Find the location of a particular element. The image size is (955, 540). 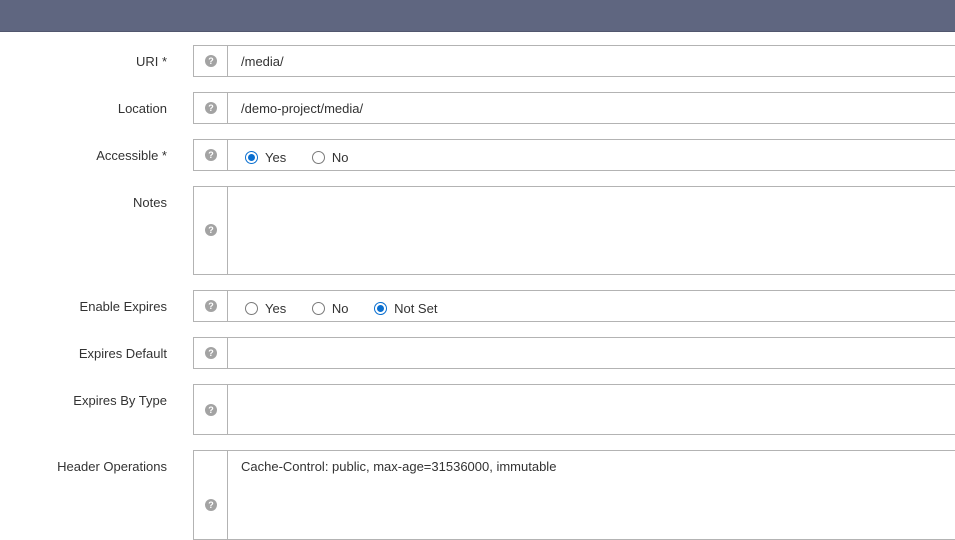

radio-label: Not Set is located at coordinates (416, 309).